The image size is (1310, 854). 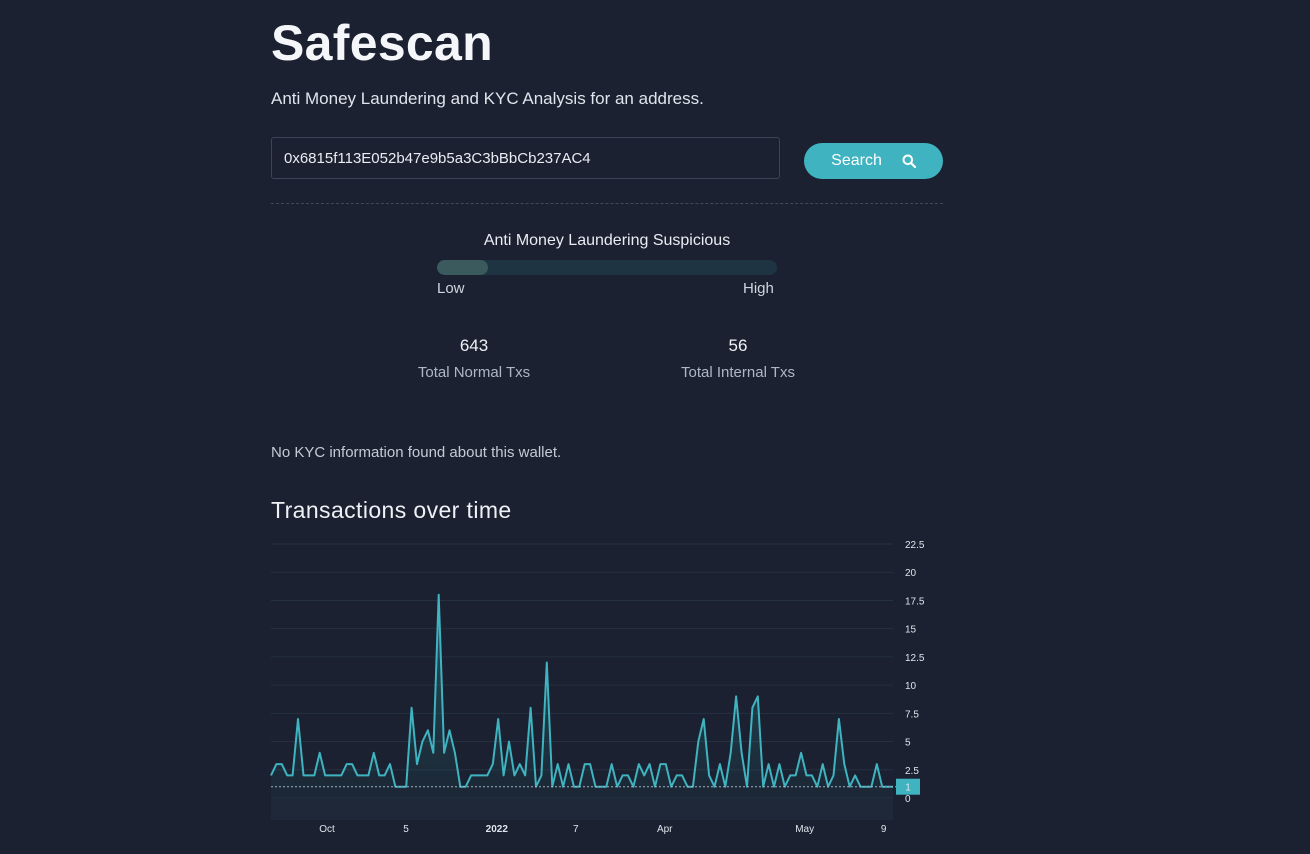 I want to click on y-tick-label: 15, so click(x=911, y=630).